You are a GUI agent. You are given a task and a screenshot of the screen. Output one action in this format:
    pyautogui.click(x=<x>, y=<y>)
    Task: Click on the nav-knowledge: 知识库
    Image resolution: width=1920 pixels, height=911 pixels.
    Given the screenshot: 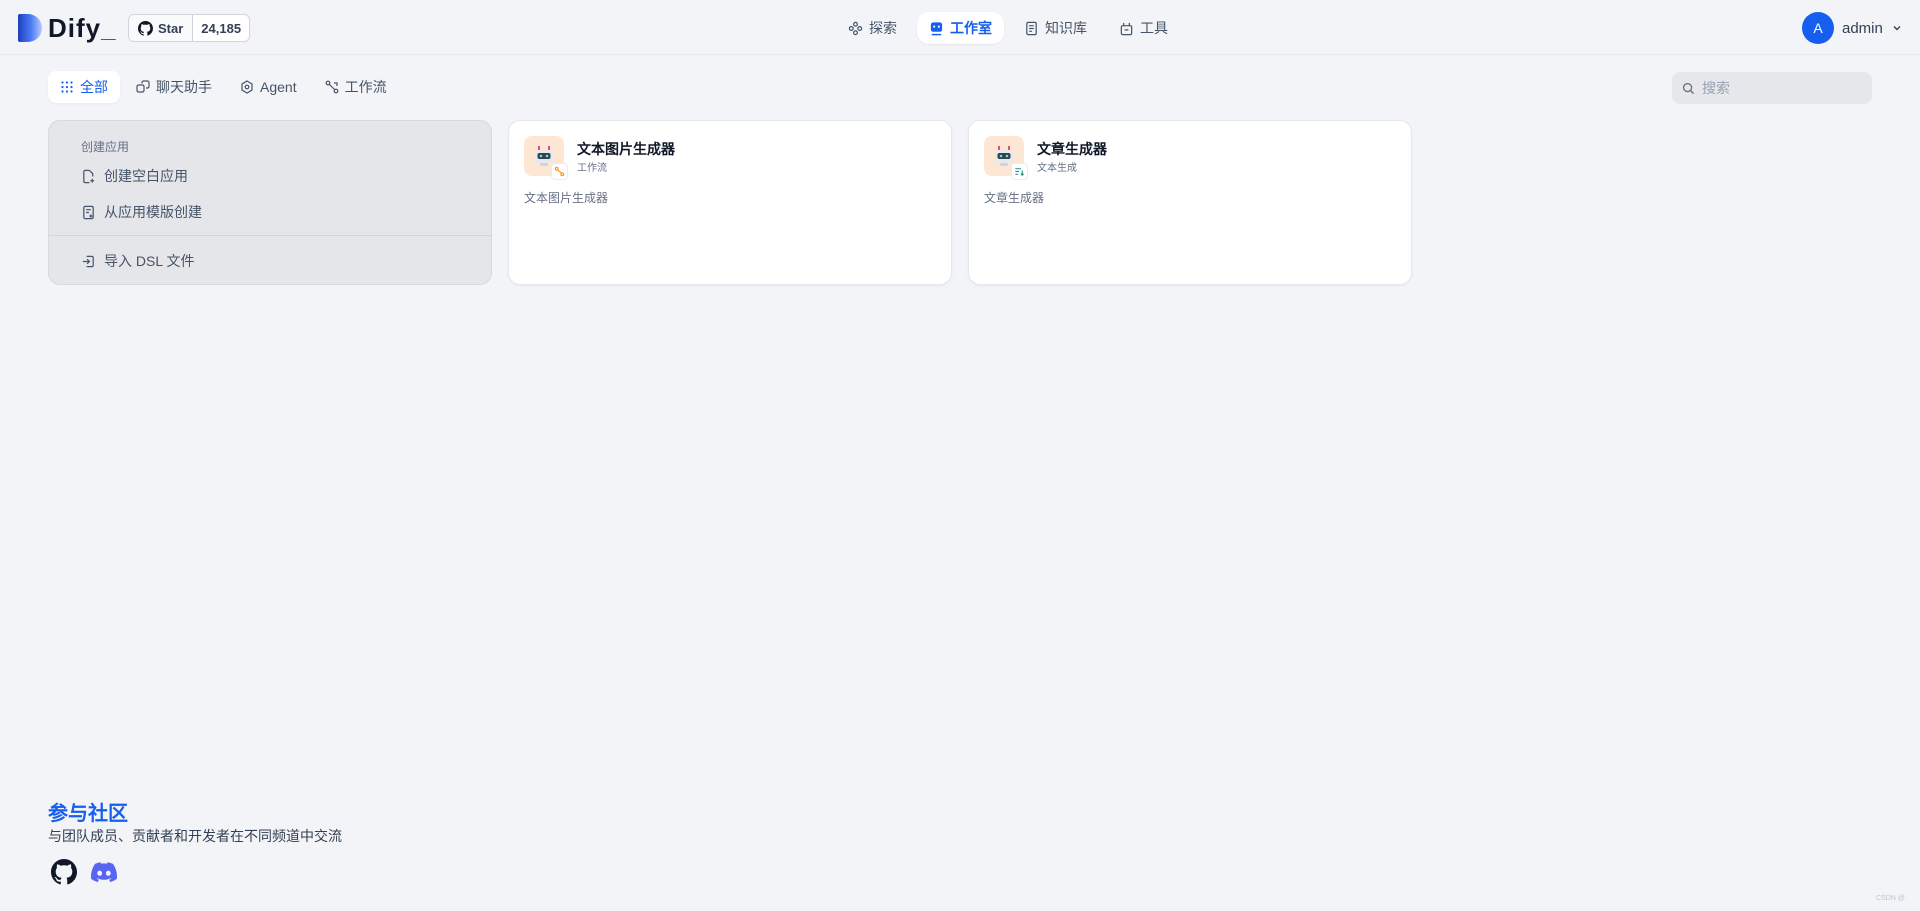 What is the action you would take?
    pyautogui.click(x=1055, y=28)
    